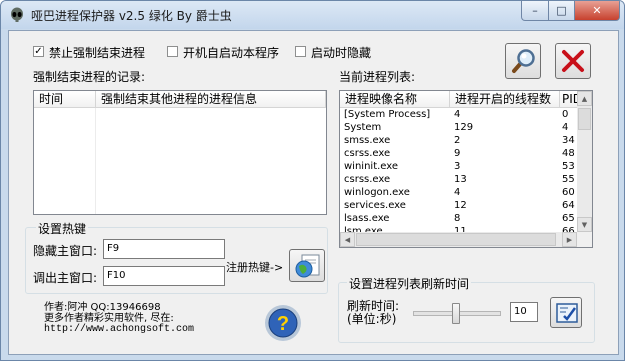 The image size is (625, 361). I want to click on help-icon: ?, so click(283, 323).